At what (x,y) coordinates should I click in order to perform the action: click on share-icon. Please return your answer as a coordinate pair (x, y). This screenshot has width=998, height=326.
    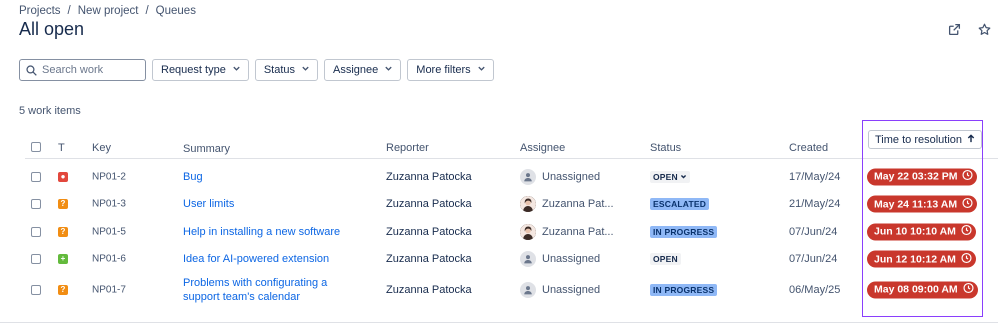
    Looking at the image, I should click on (954, 29).